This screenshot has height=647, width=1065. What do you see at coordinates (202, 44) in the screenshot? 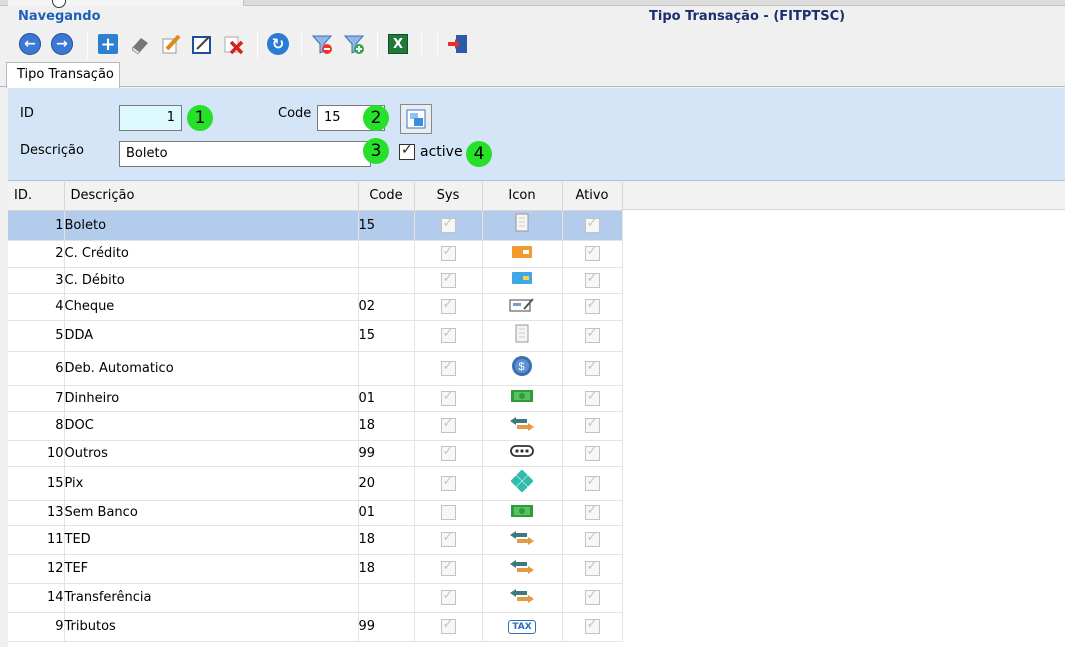
I see `edit-form-icon` at bounding box center [202, 44].